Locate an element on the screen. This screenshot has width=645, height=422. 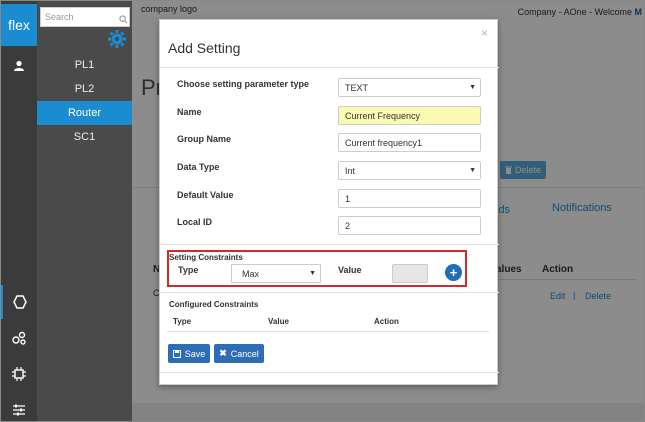
data-type-select: Int ▼ is located at coordinates (409, 170).